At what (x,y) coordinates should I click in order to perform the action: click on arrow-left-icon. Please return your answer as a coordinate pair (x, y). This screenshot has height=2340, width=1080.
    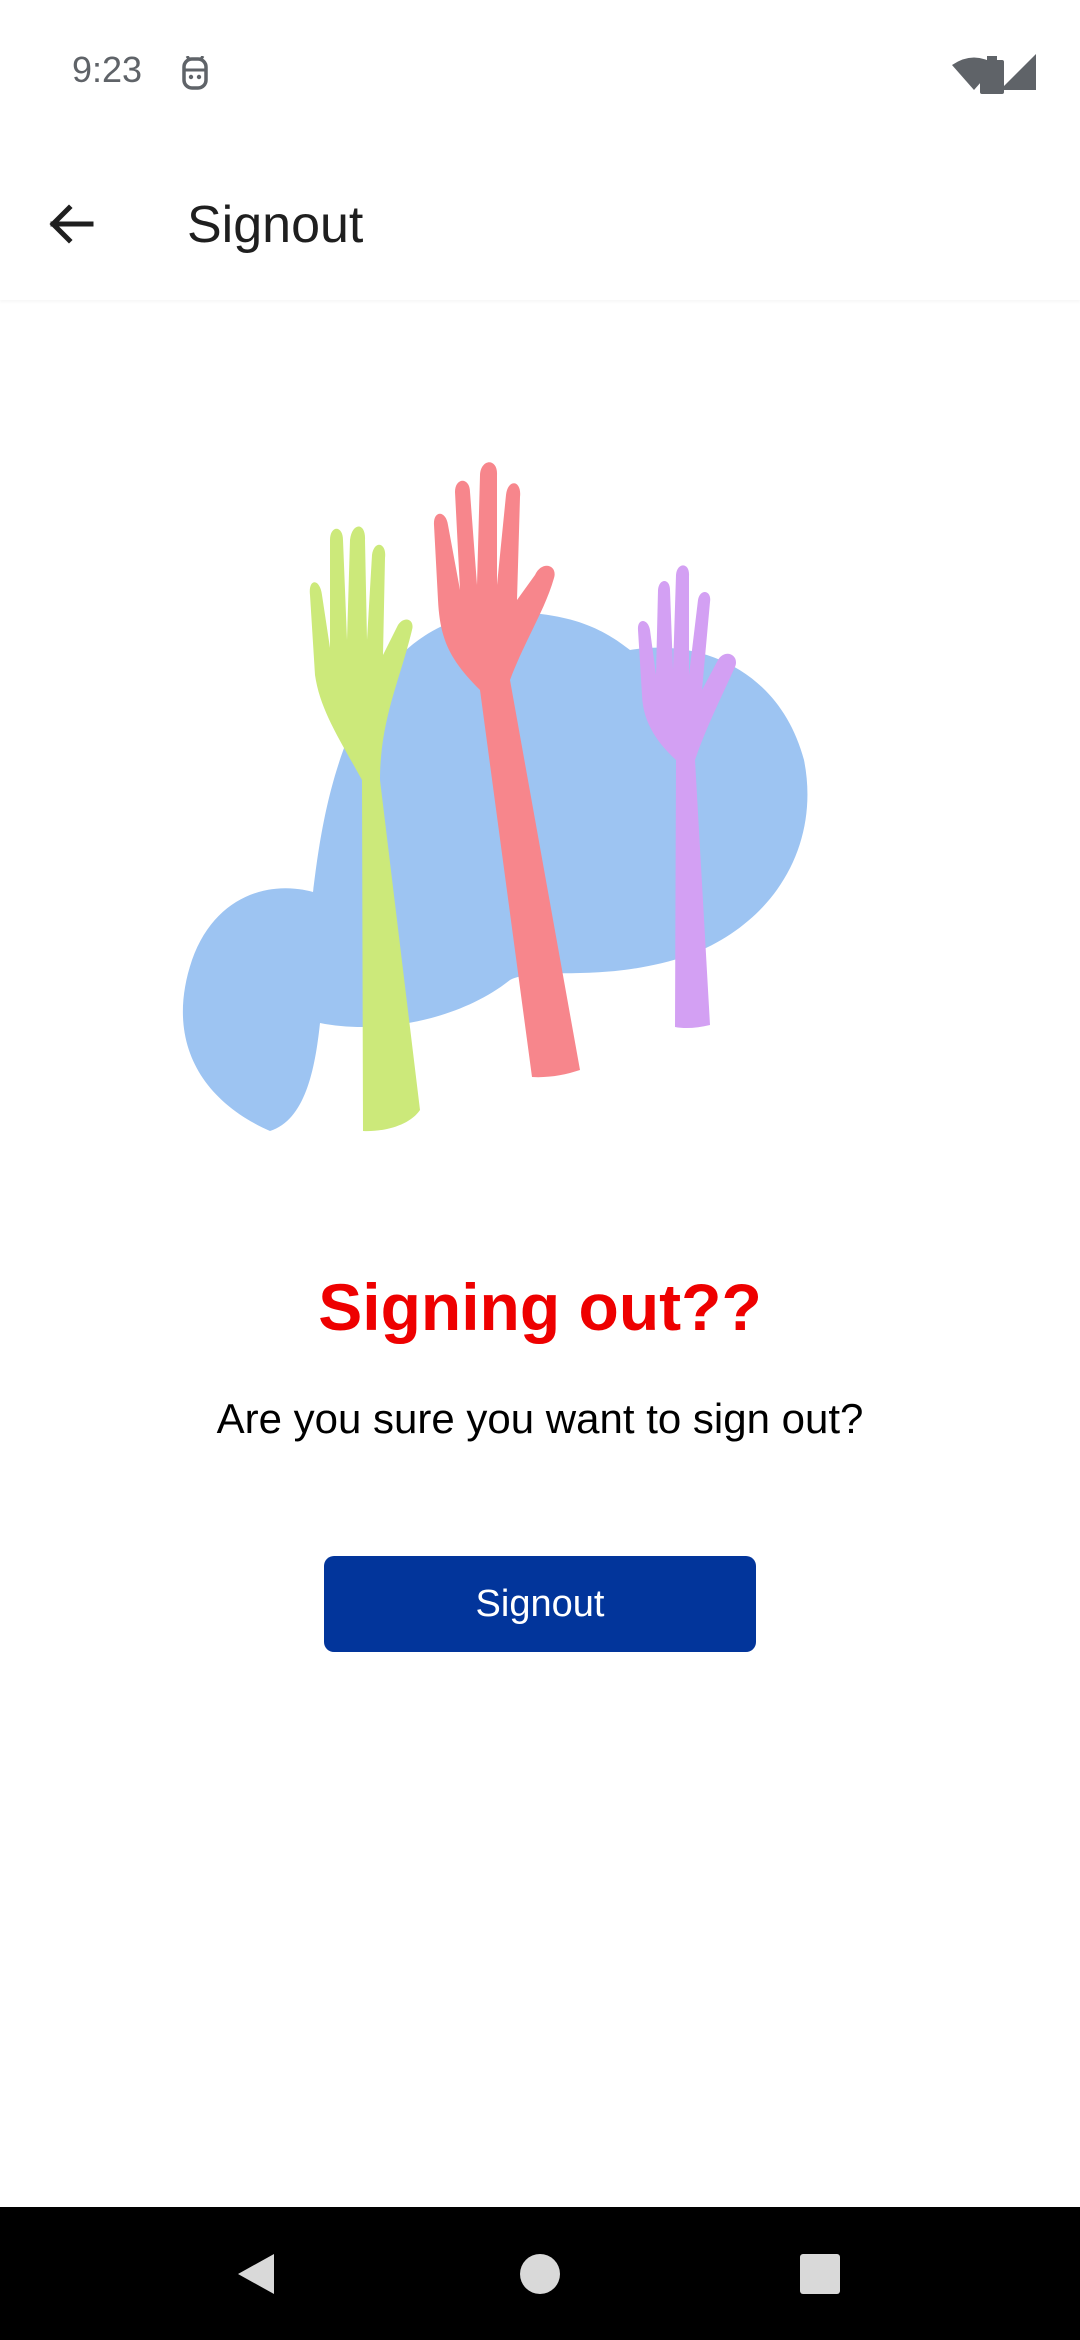
    Looking at the image, I should click on (71, 224).